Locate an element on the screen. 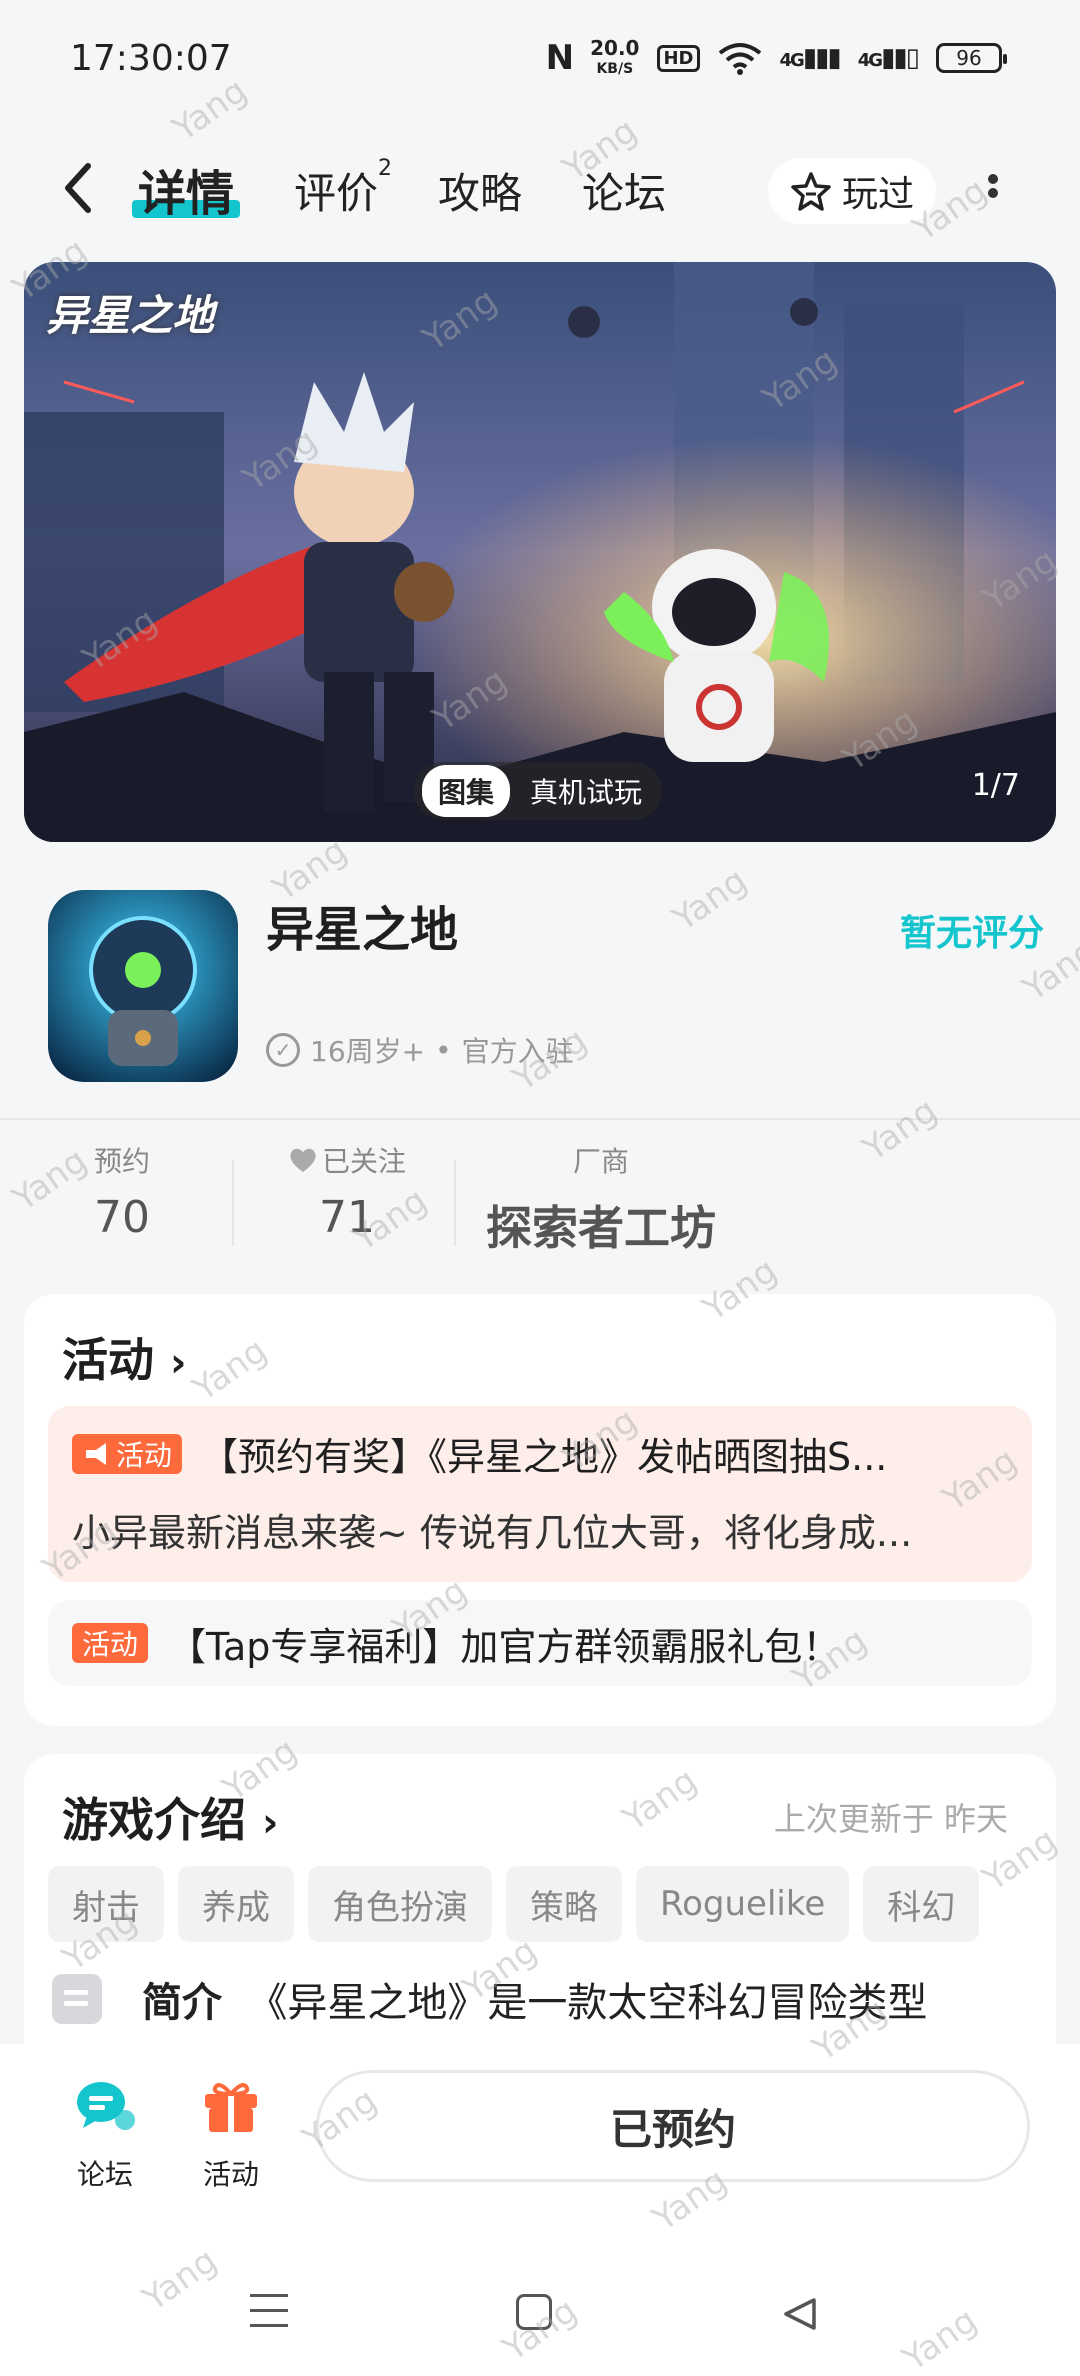  last-updated: 上次更新于 昨天 is located at coordinates (890, 1819).